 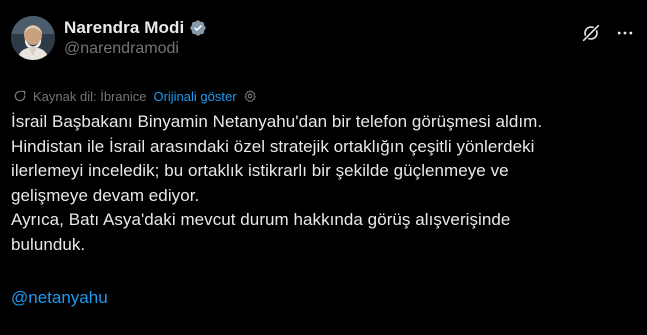 What do you see at coordinates (124, 28) in the screenshot?
I see `author-display-name: Narendra Modi` at bounding box center [124, 28].